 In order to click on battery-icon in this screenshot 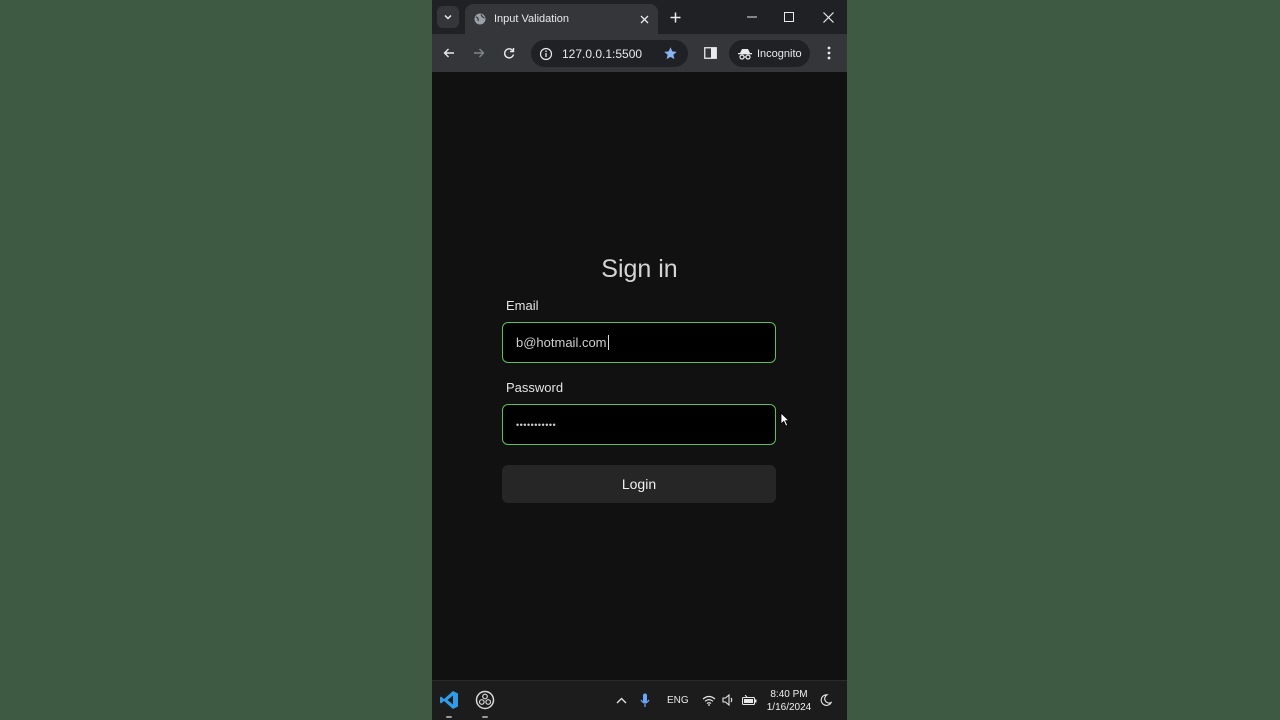, I will do `click(748, 699)`.